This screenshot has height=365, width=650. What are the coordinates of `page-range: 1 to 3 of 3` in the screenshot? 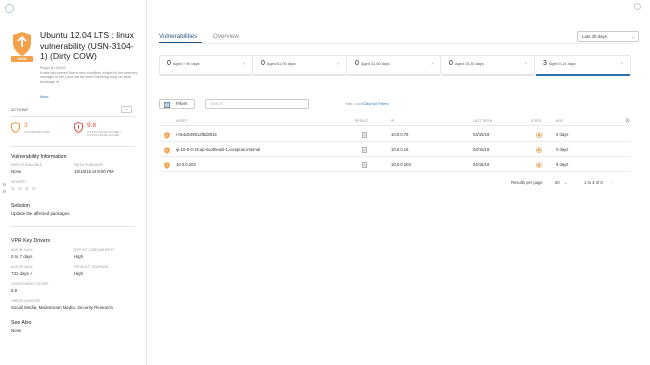 It's located at (593, 182).